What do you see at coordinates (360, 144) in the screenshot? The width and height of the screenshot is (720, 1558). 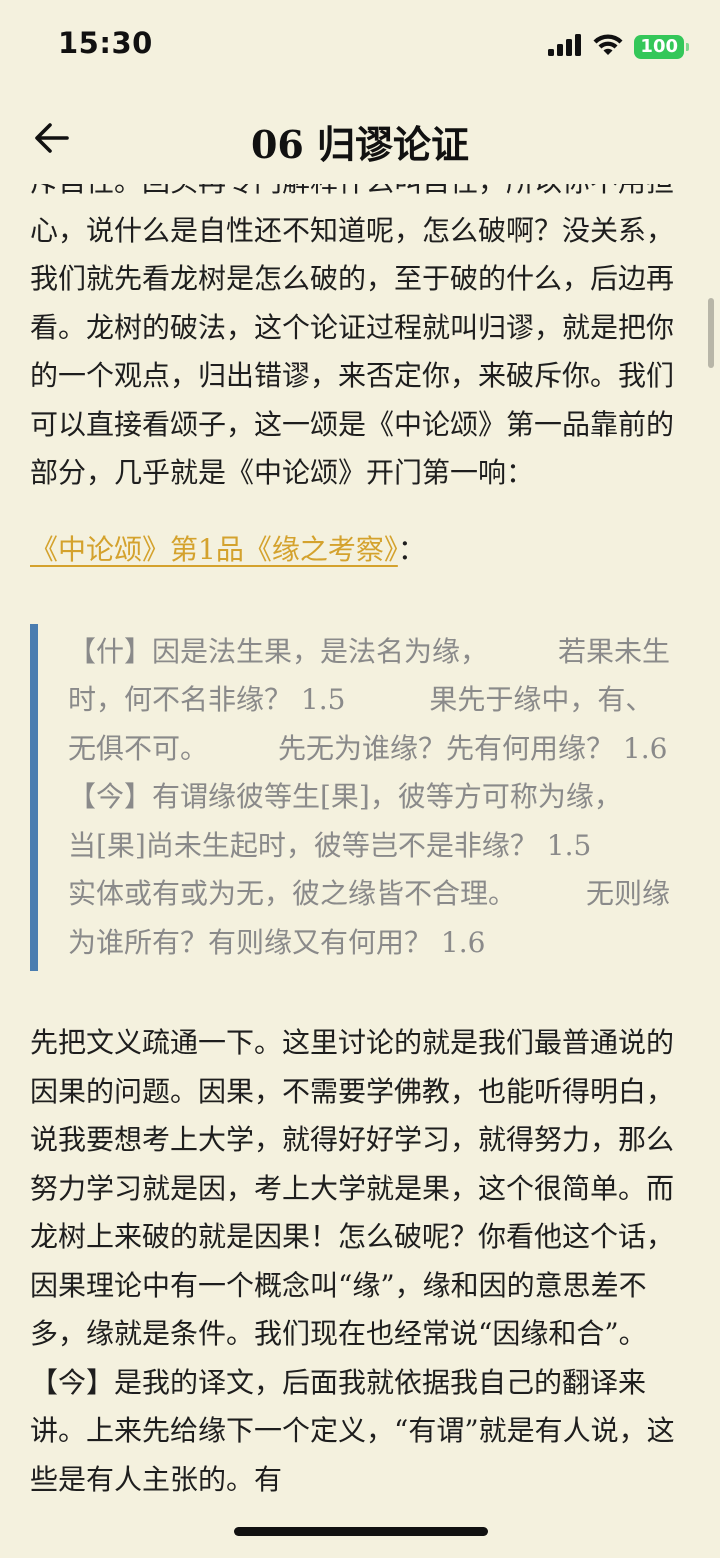 I see `page-title: 06 归谬论证` at bounding box center [360, 144].